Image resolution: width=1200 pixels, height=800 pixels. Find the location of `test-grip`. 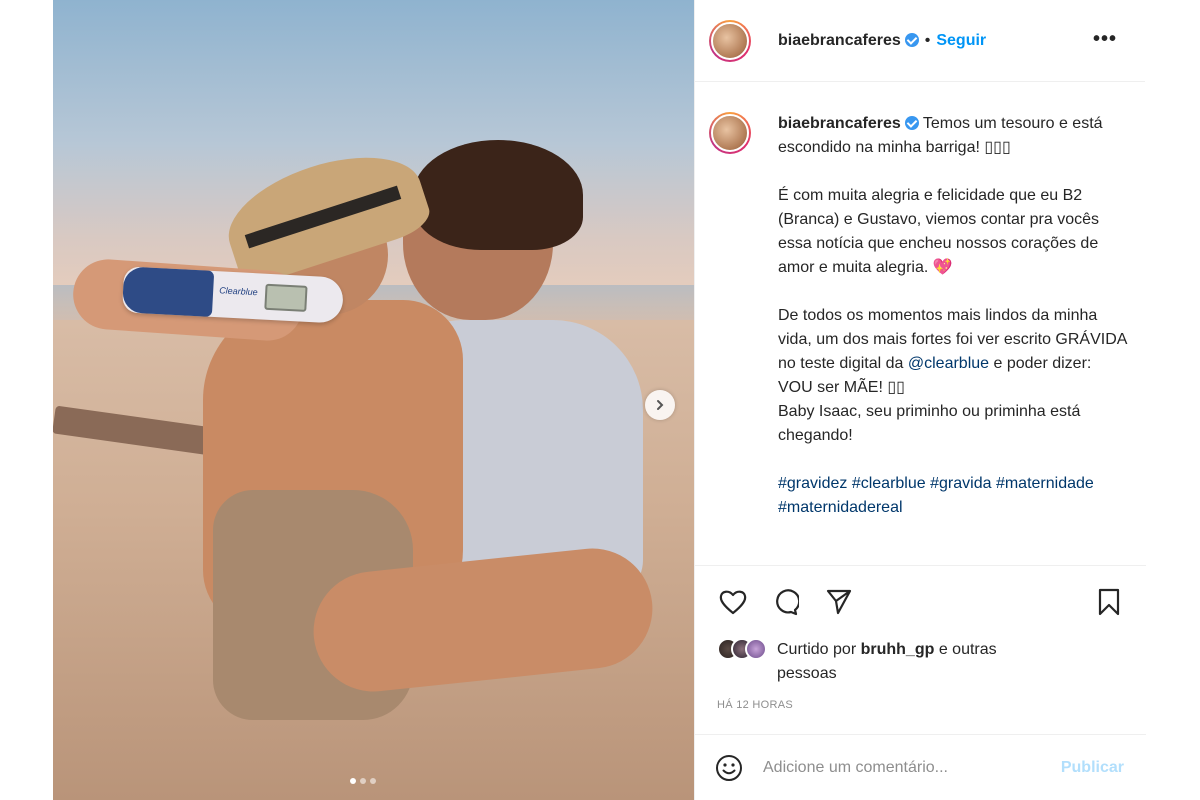

test-grip is located at coordinates (168, 291).